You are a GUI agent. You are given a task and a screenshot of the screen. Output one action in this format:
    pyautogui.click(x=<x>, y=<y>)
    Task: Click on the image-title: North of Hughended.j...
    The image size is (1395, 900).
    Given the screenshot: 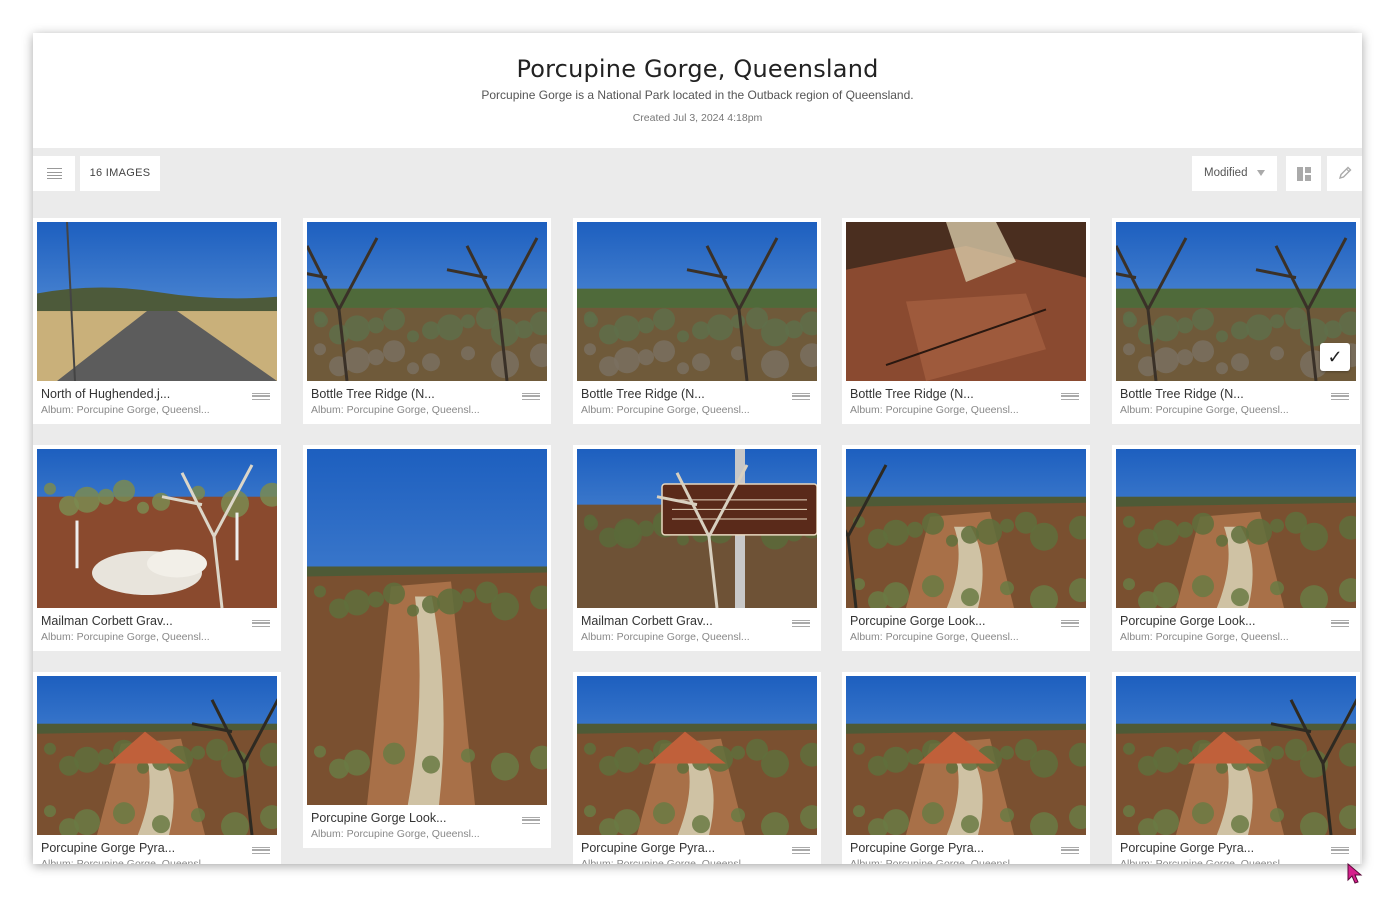 What is the action you would take?
    pyautogui.click(x=106, y=394)
    